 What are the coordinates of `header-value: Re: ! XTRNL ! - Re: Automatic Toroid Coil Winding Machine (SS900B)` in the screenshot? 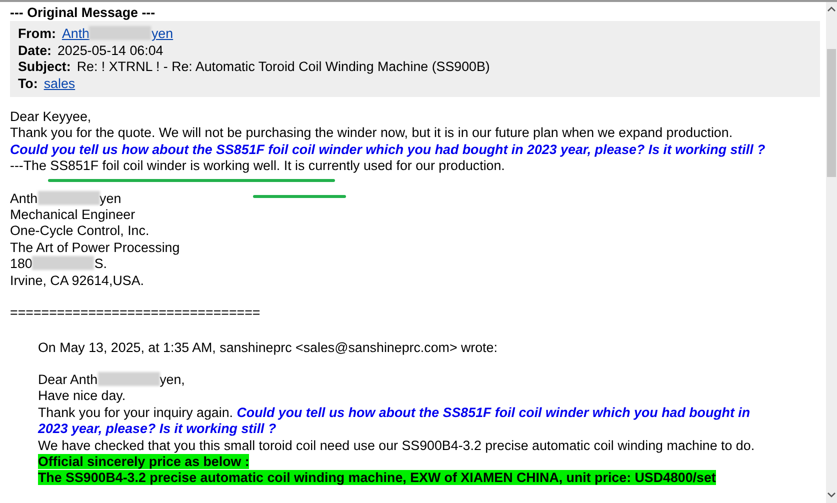 It's located at (283, 67).